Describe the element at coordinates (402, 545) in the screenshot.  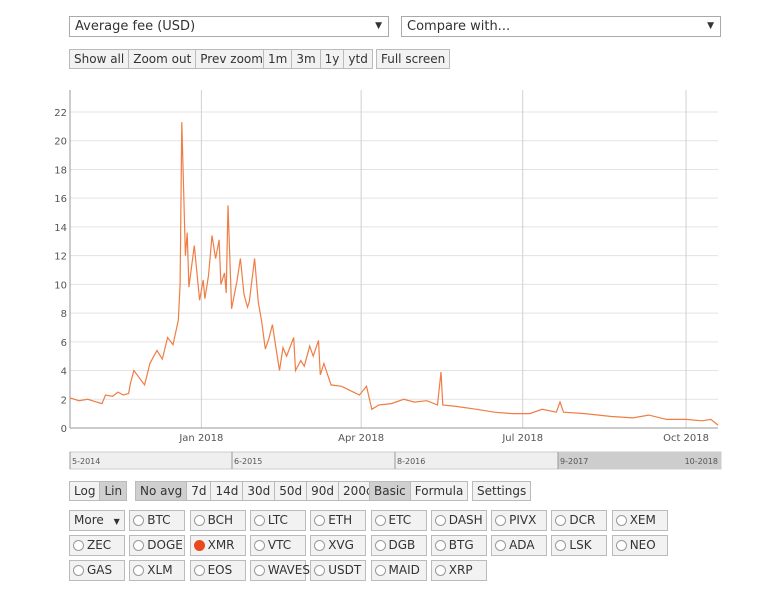
I see `coin-label: DGB` at that location.